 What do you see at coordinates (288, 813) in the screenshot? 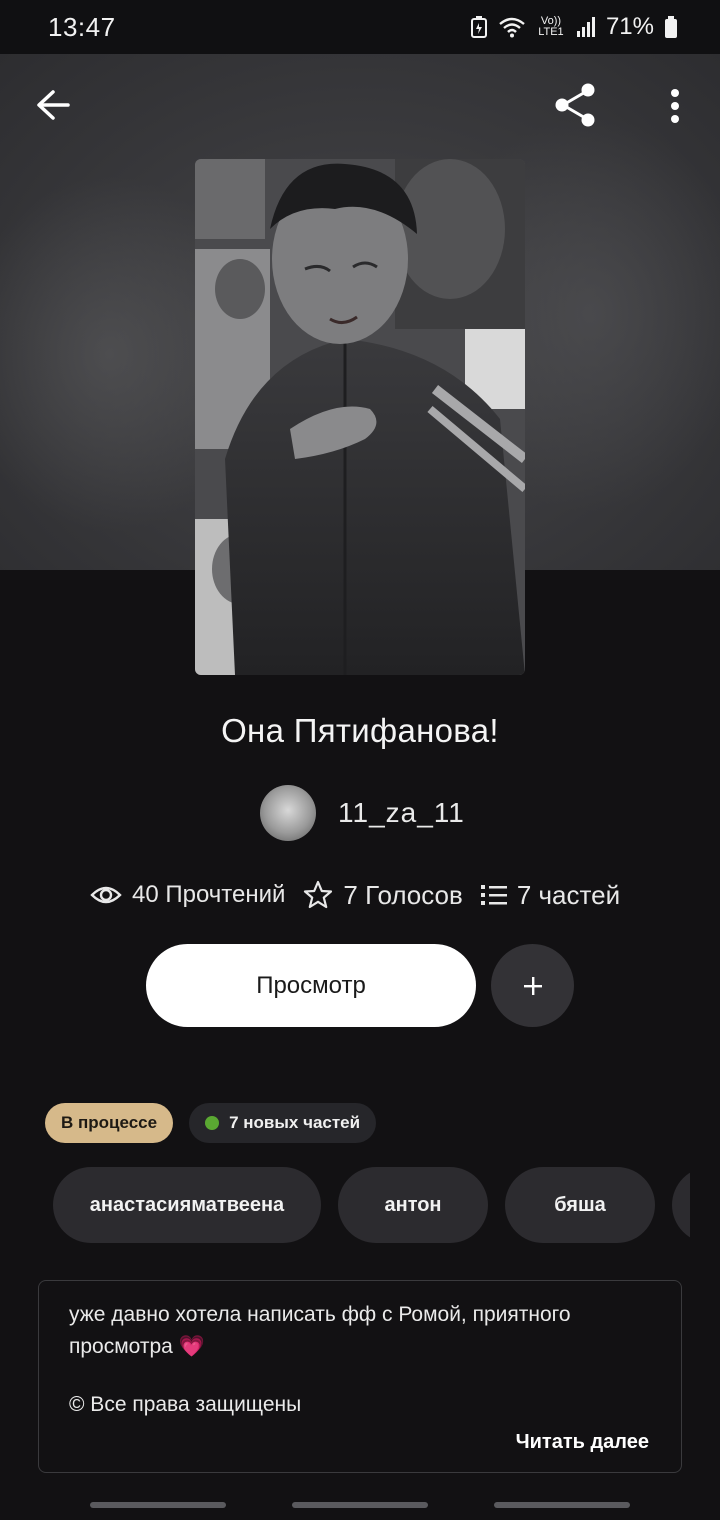
I see `author-avatar` at bounding box center [288, 813].